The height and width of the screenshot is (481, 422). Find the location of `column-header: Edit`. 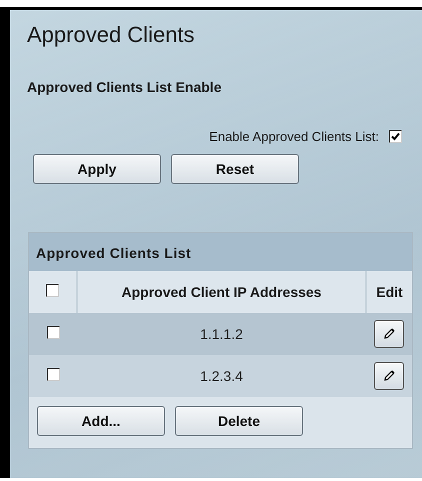

column-header: Edit is located at coordinates (389, 292).